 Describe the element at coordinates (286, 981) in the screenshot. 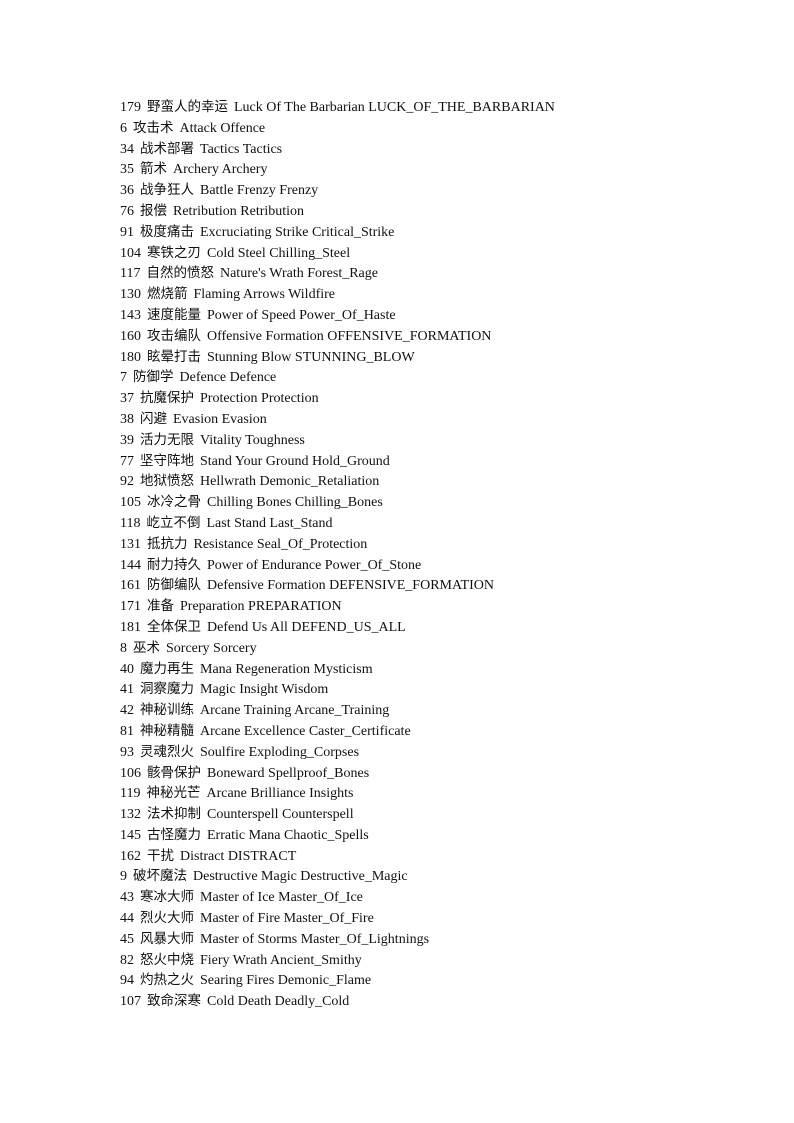

I see `skill-english-name: Searing Fires Demonic_Flame` at that location.